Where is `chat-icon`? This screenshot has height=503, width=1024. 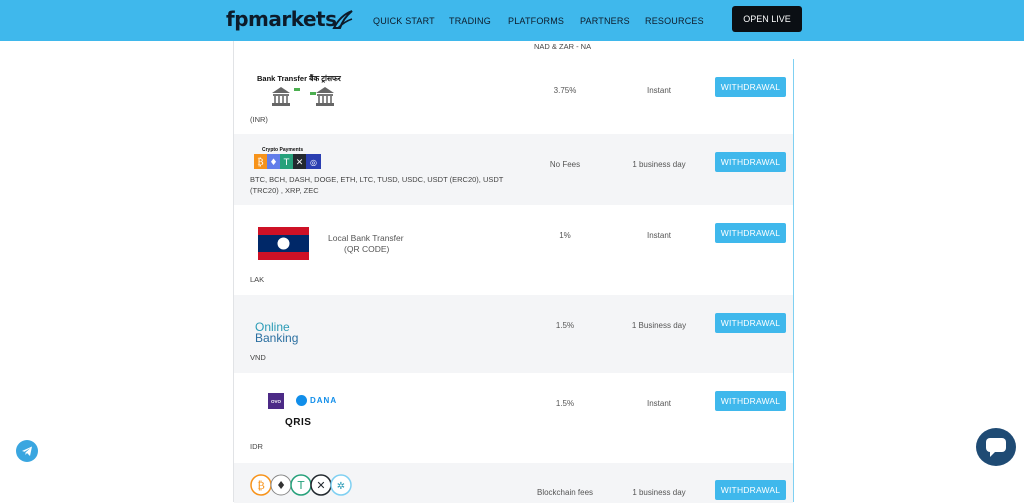 chat-icon is located at coordinates (996, 447).